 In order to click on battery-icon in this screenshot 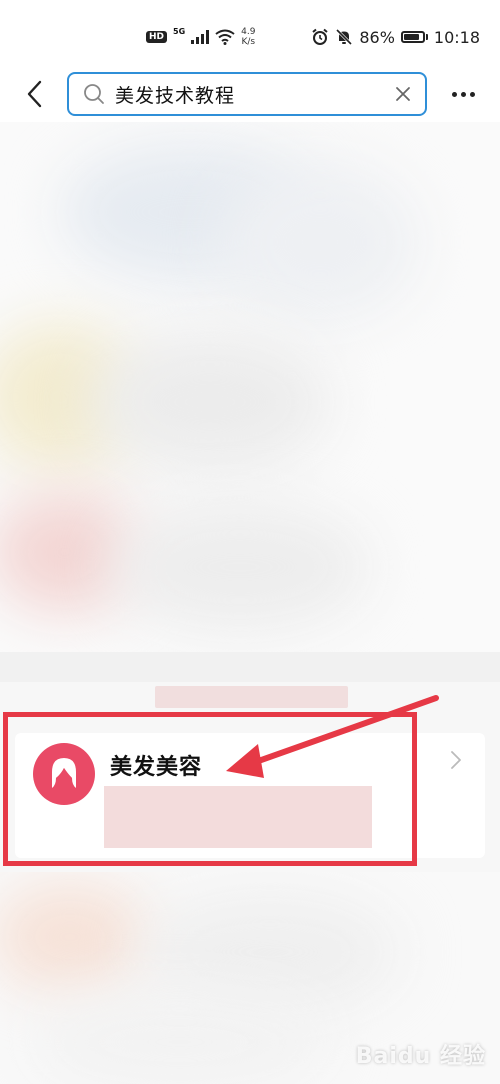, I will do `click(414, 37)`.